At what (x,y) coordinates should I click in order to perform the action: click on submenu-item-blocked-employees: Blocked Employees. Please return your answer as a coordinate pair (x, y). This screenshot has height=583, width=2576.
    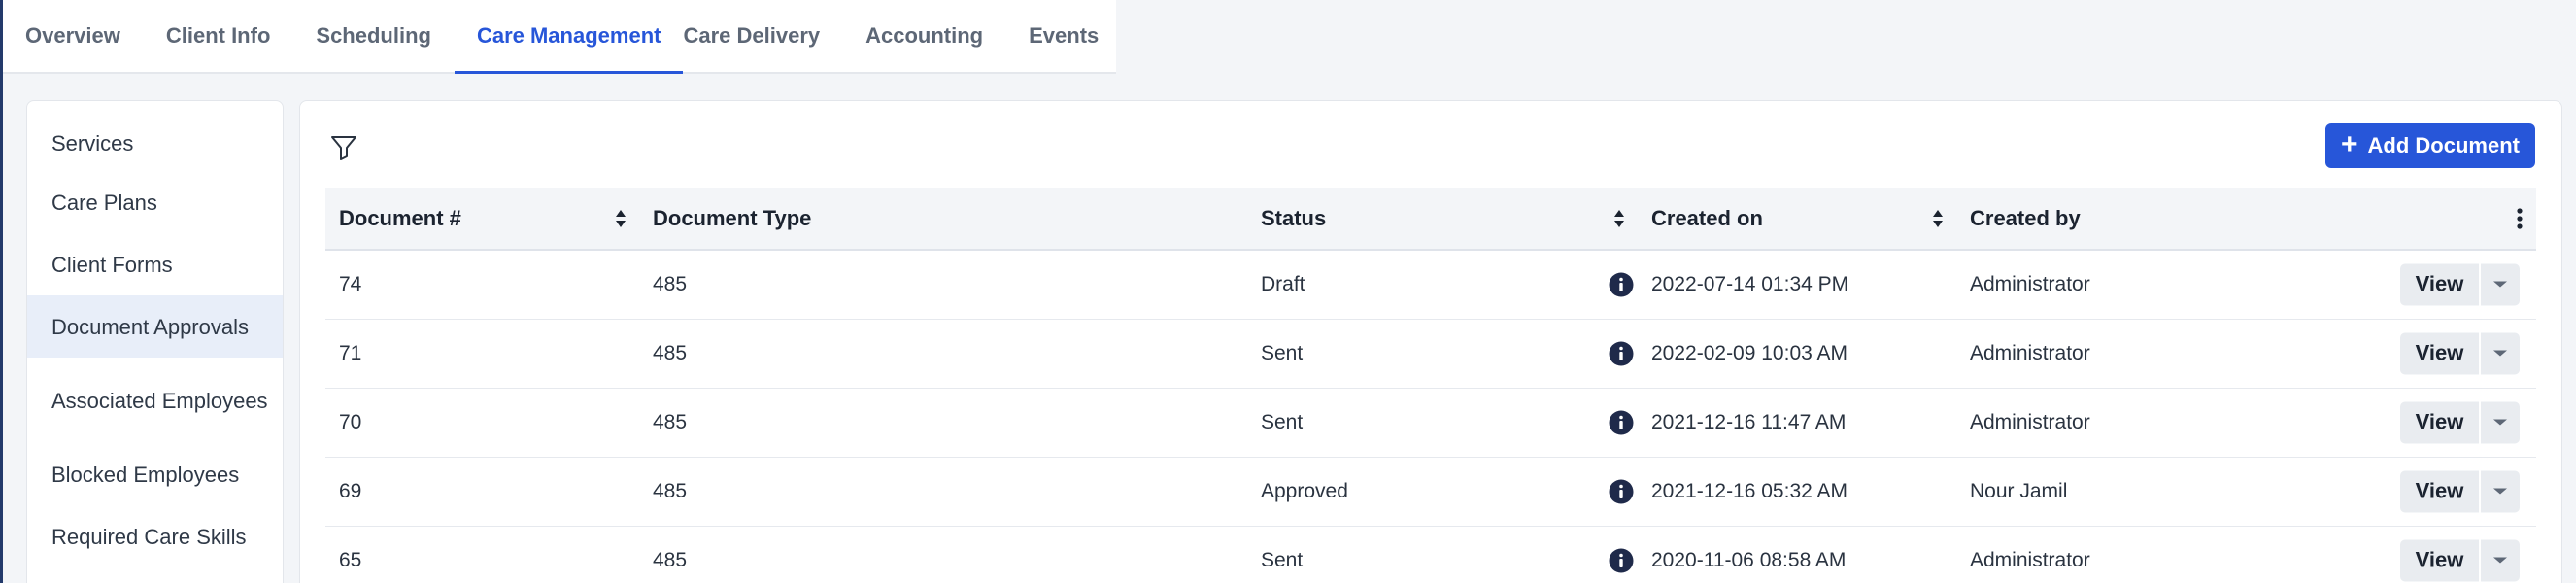
    Looking at the image, I should click on (155, 474).